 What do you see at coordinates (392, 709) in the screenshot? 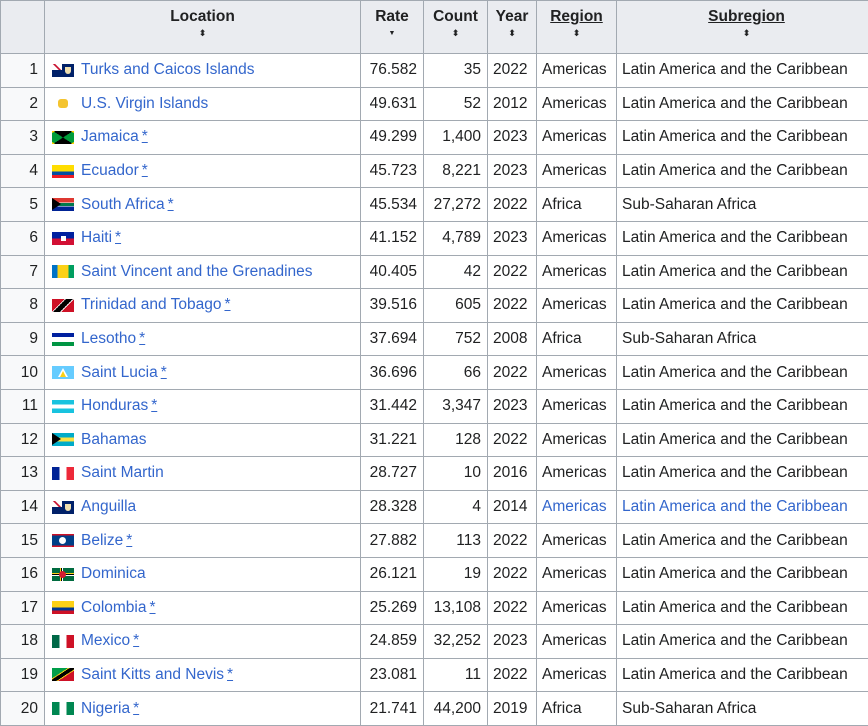
I see `rate-cell: 21.741` at bounding box center [392, 709].